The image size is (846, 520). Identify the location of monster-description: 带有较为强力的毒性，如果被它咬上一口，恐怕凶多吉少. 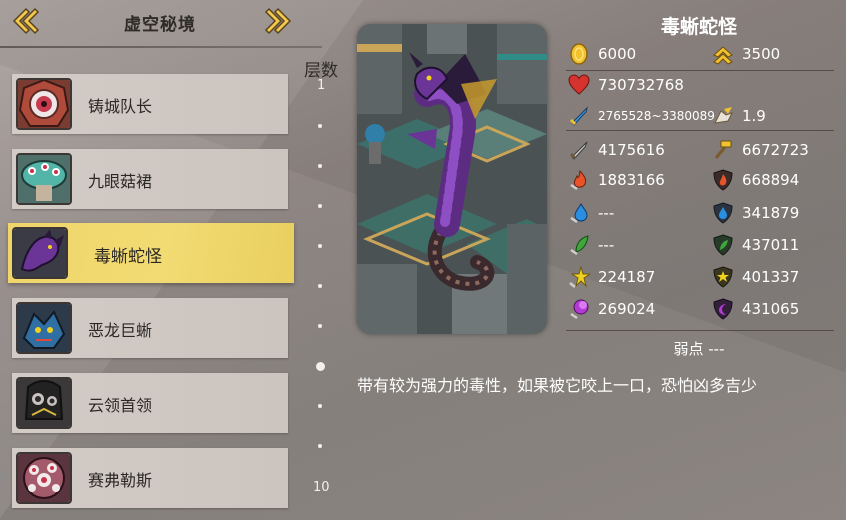
(557, 385).